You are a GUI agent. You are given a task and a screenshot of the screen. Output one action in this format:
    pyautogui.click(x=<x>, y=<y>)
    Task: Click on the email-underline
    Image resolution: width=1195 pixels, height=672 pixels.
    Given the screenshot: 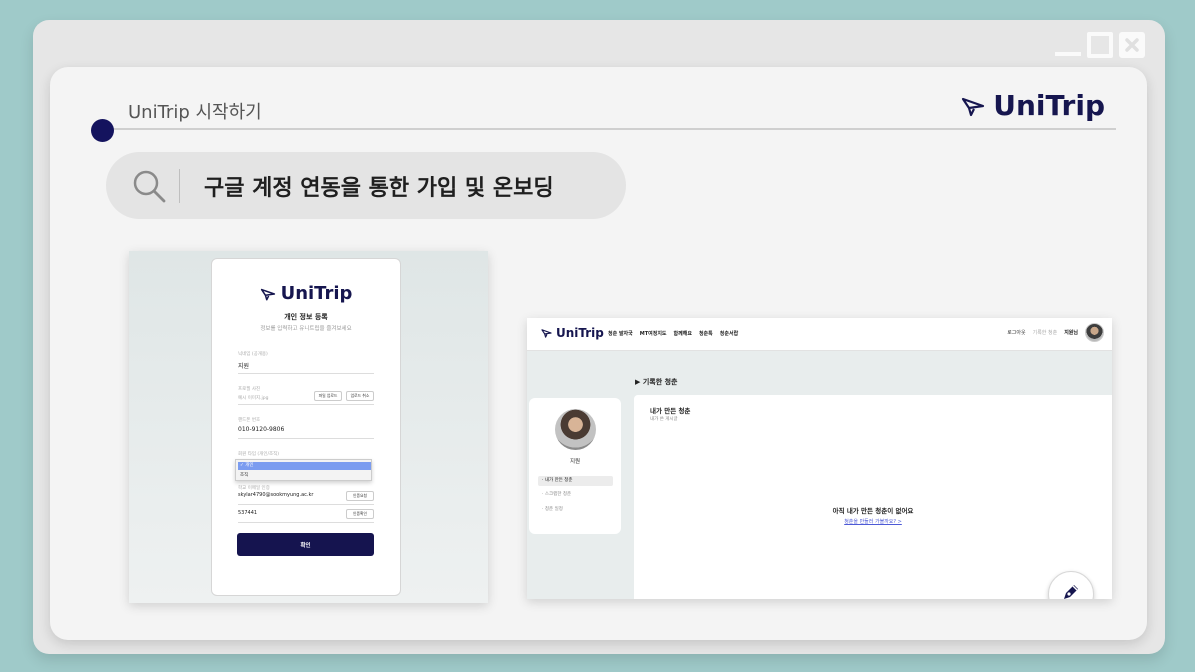 What is the action you would take?
    pyautogui.click(x=306, y=504)
    